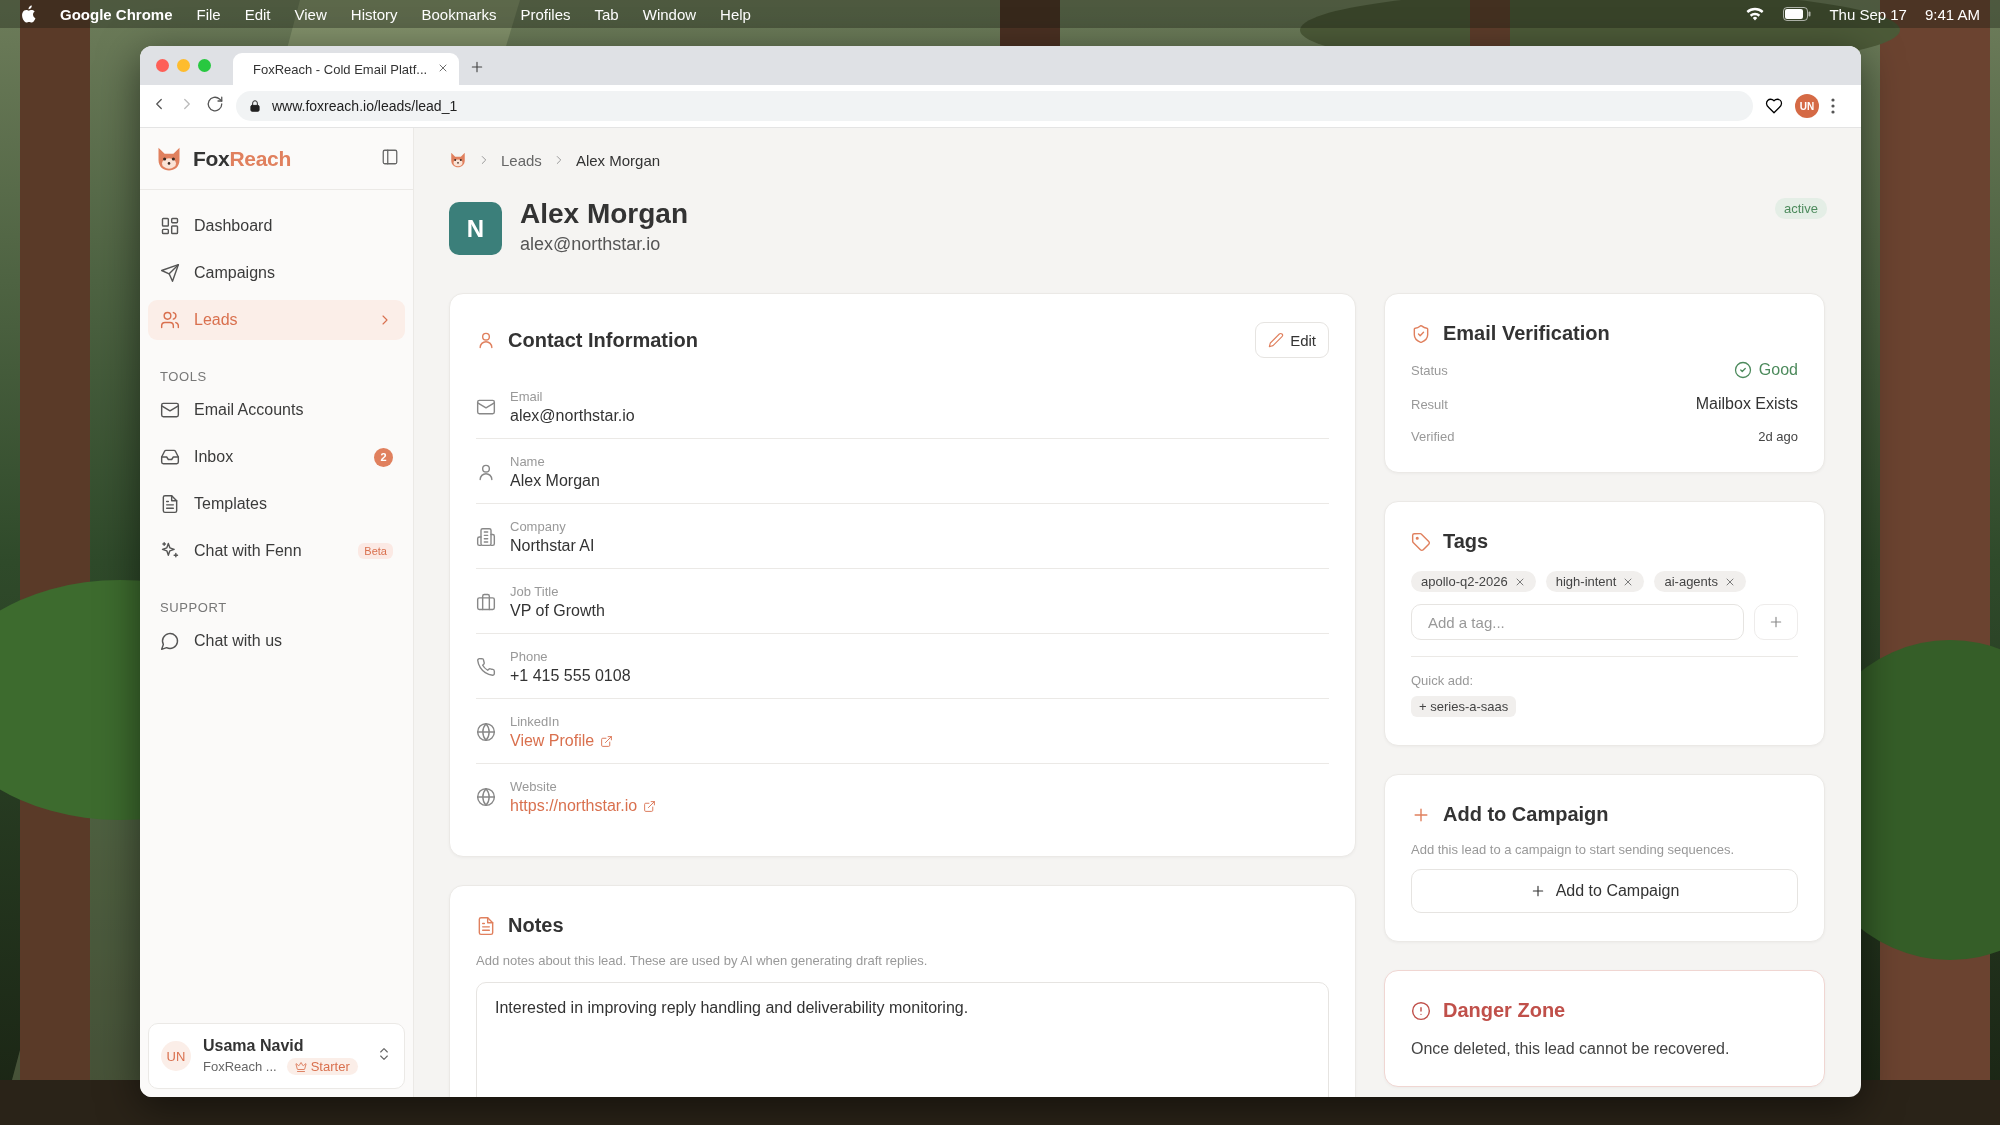  Describe the element at coordinates (521, 160) in the screenshot. I see `breadcrumb-link: Leads` at that location.